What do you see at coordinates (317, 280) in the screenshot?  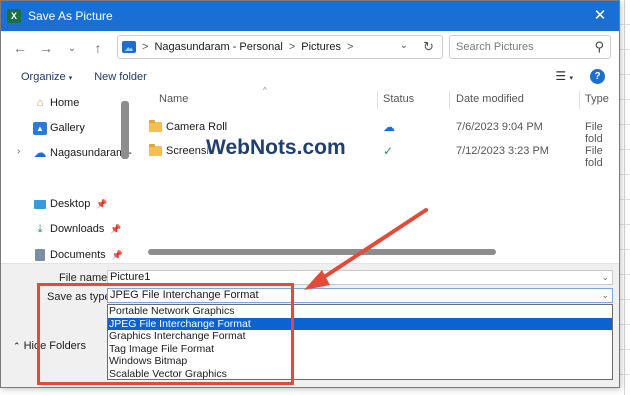 I see `annotation-arrow-head` at bounding box center [317, 280].